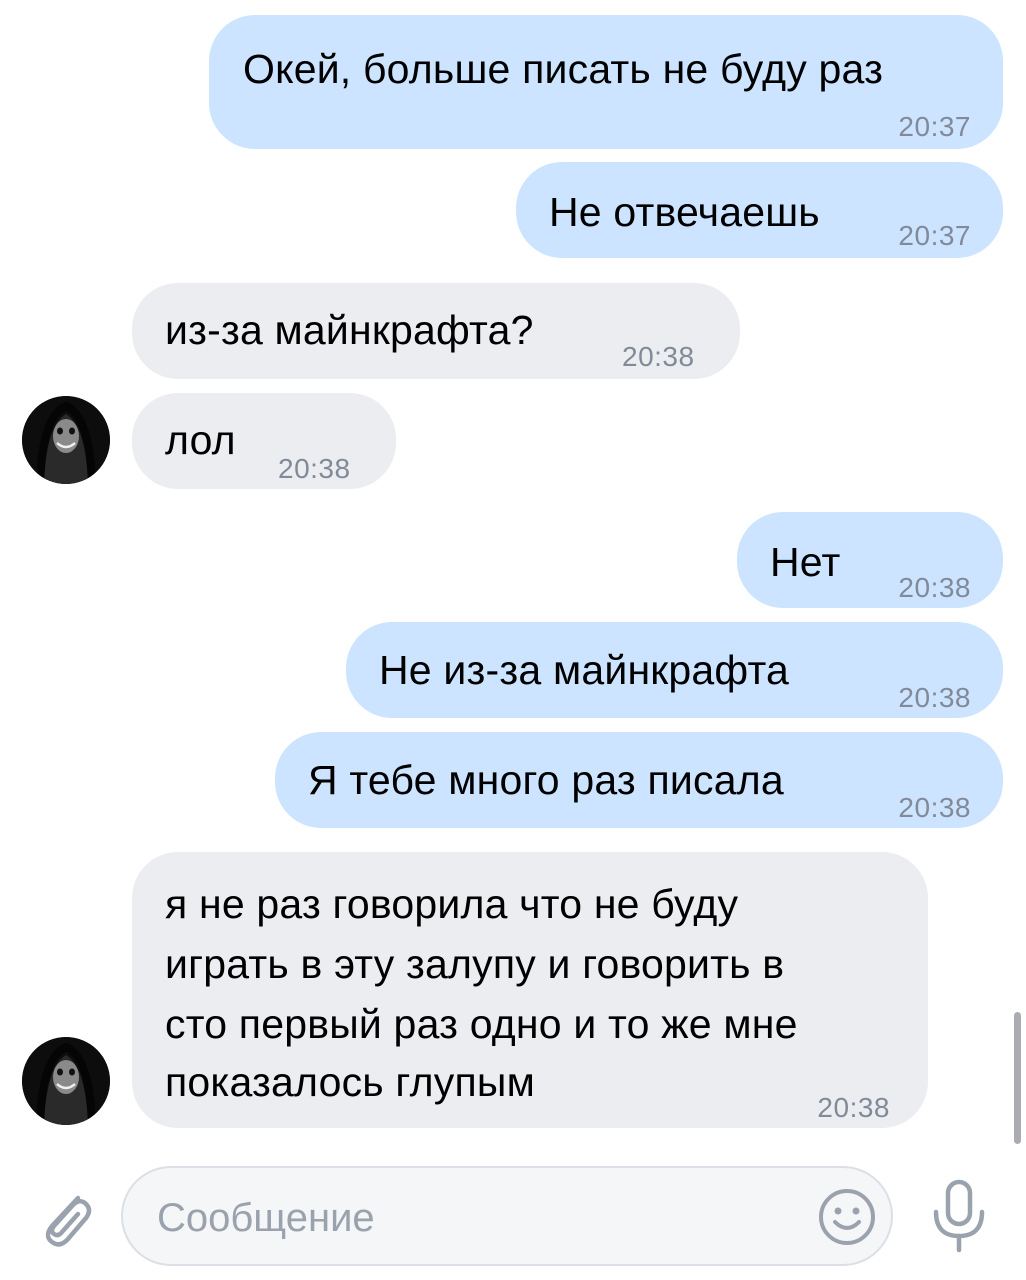 The image size is (1026, 1280). I want to click on message-bubble-outgoing: Нет 20:38, so click(870, 560).